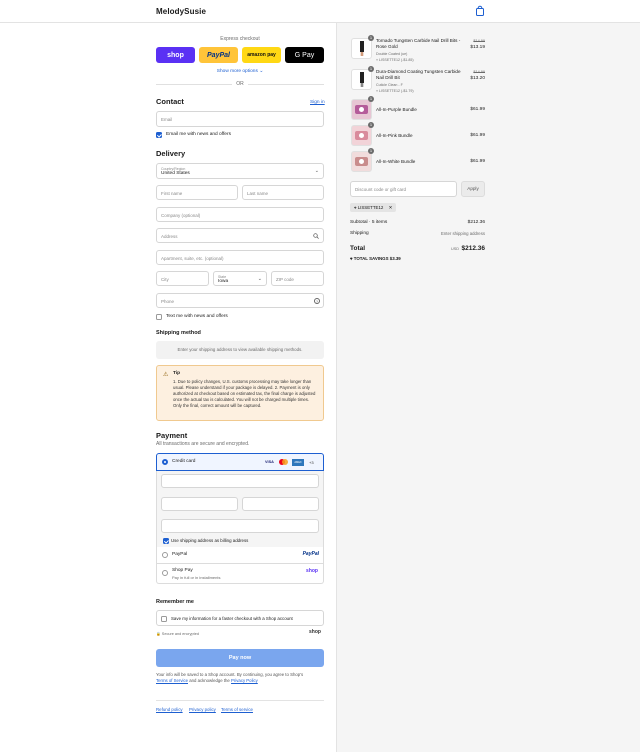 This screenshot has height=752, width=640. Describe the element at coordinates (310, 554) in the screenshot. I see `paypal-logo: PayPal` at that location.